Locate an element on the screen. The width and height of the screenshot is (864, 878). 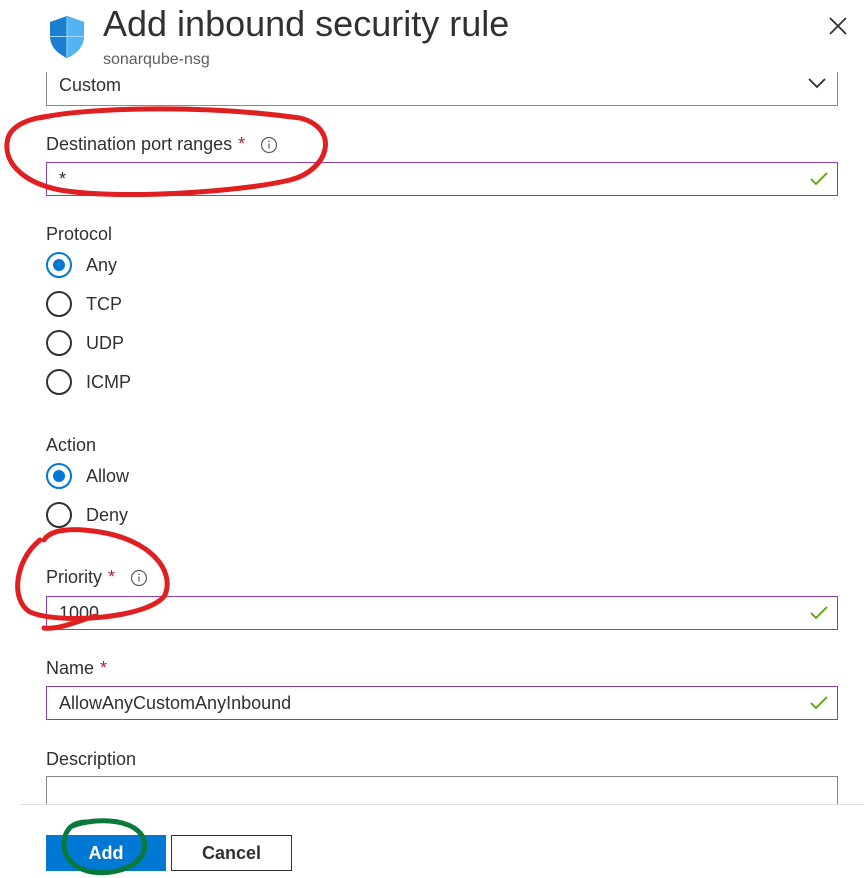
priority-value: 1000 is located at coordinates (79, 613).